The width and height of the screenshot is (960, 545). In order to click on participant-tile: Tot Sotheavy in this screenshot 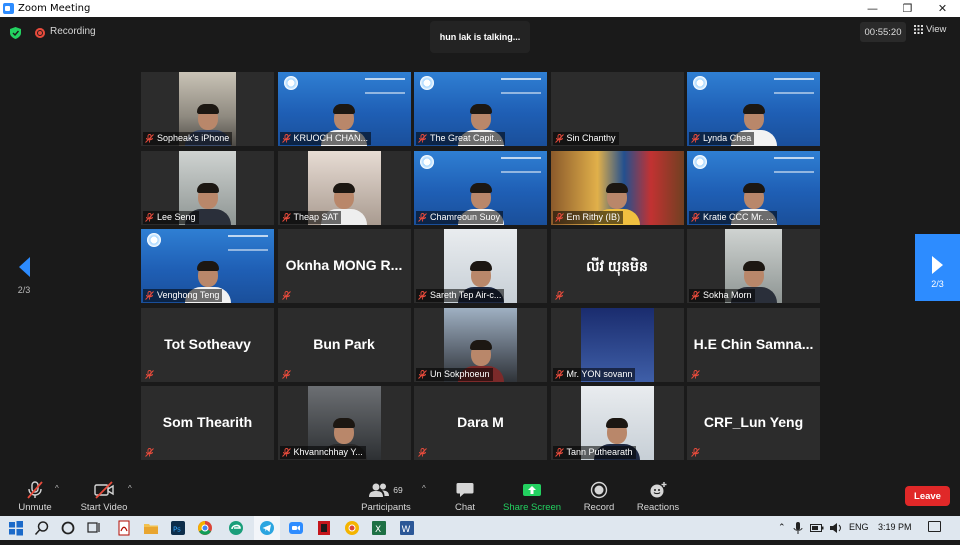, I will do `click(207, 344)`.